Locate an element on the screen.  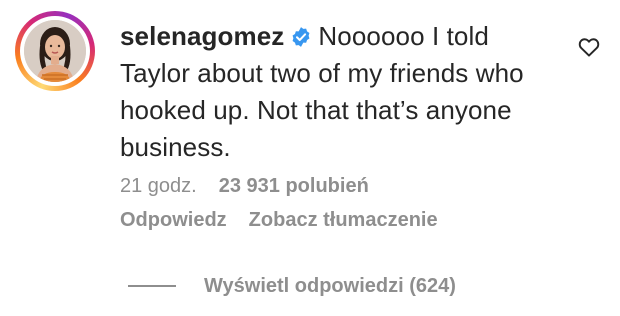
comment-timestamp: 21 godz. is located at coordinates (158, 186).